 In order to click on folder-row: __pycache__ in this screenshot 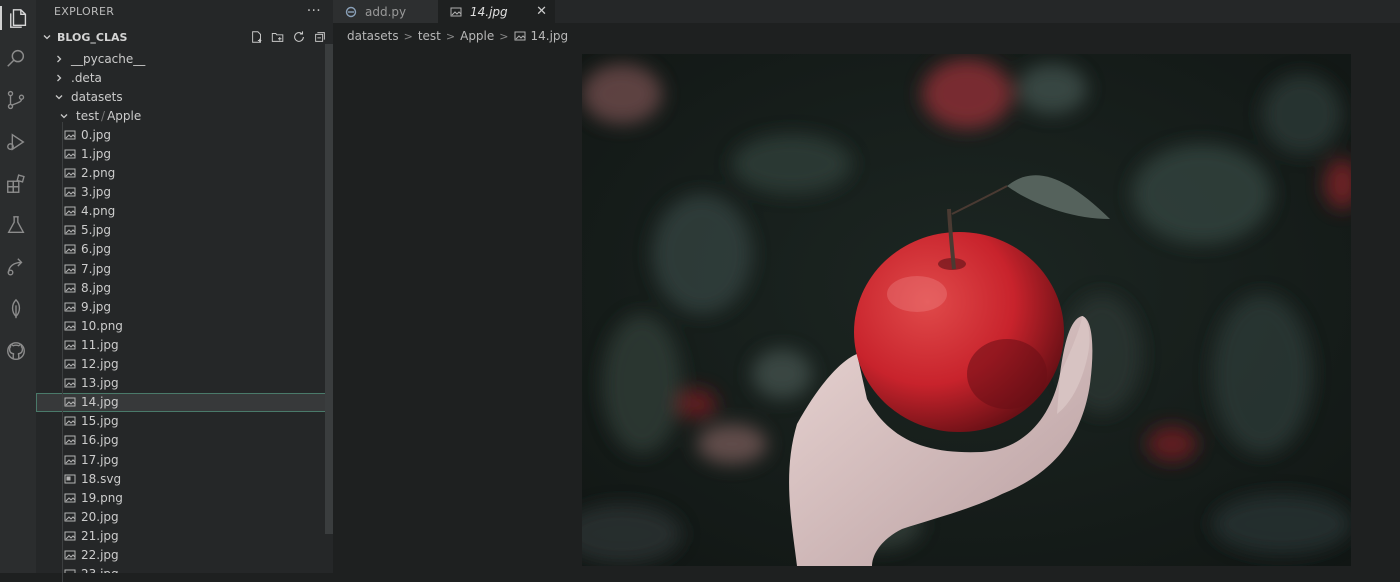, I will do `click(184, 58)`.